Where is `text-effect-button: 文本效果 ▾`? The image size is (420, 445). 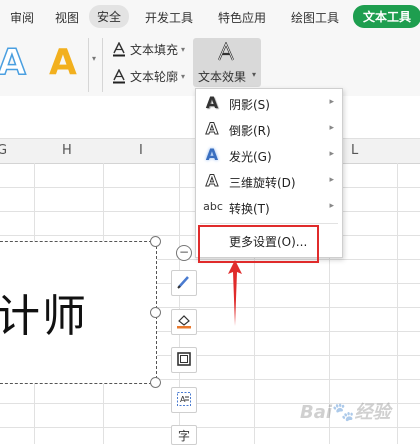 text-effect-button: 文本效果 ▾ is located at coordinates (227, 62).